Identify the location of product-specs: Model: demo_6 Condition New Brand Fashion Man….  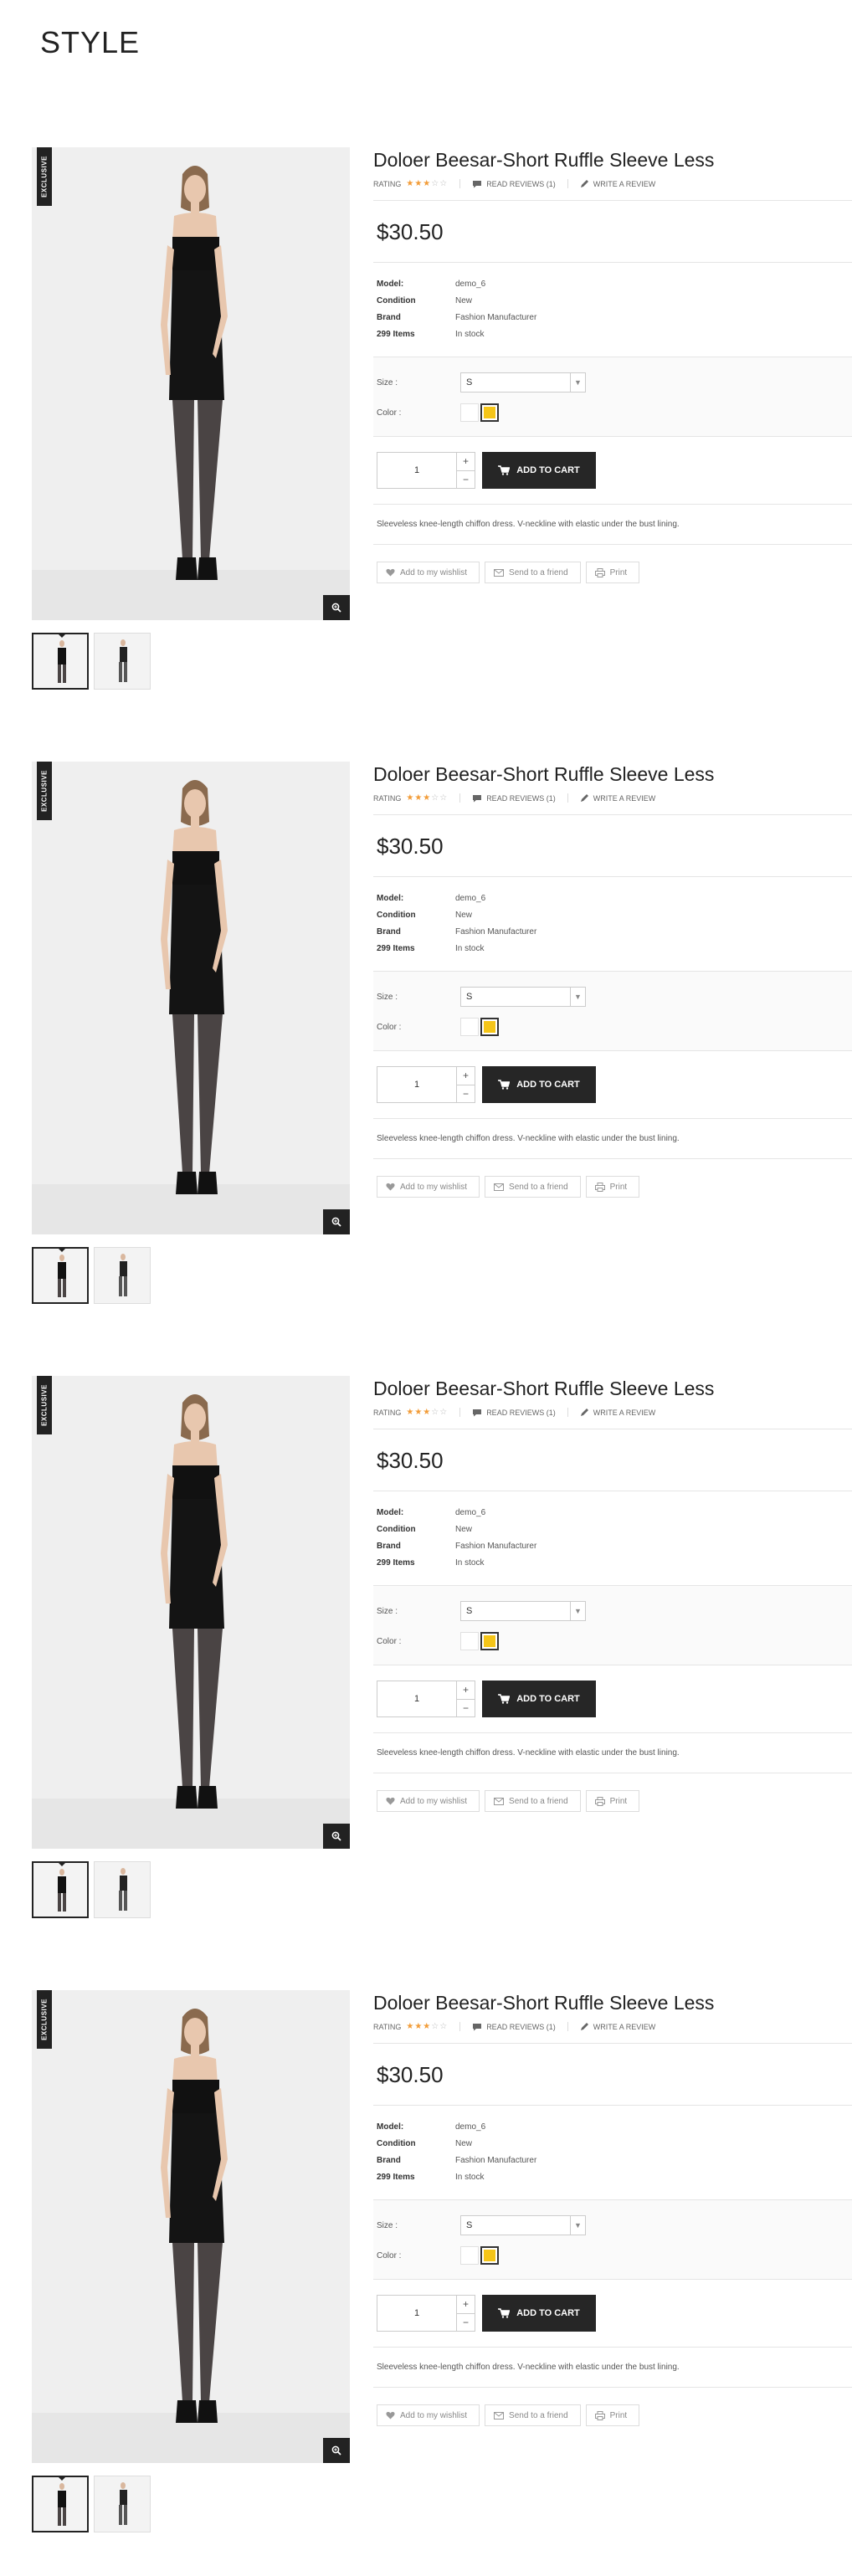
(612, 2152).